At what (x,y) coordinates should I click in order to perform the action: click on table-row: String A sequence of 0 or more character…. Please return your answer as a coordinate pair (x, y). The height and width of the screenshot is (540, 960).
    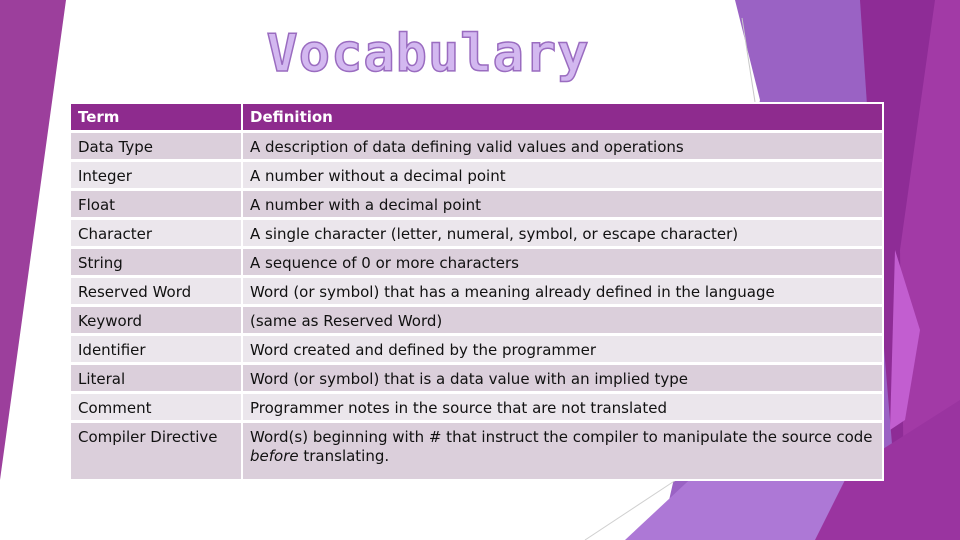
    Looking at the image, I should click on (476, 263).